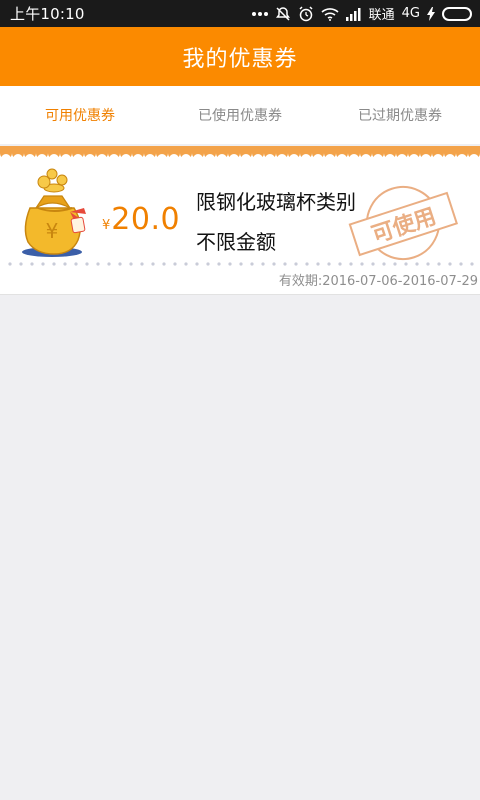 This screenshot has height=800, width=480. Describe the element at coordinates (146, 219) in the screenshot. I see `coupon-value: 20.0` at that location.